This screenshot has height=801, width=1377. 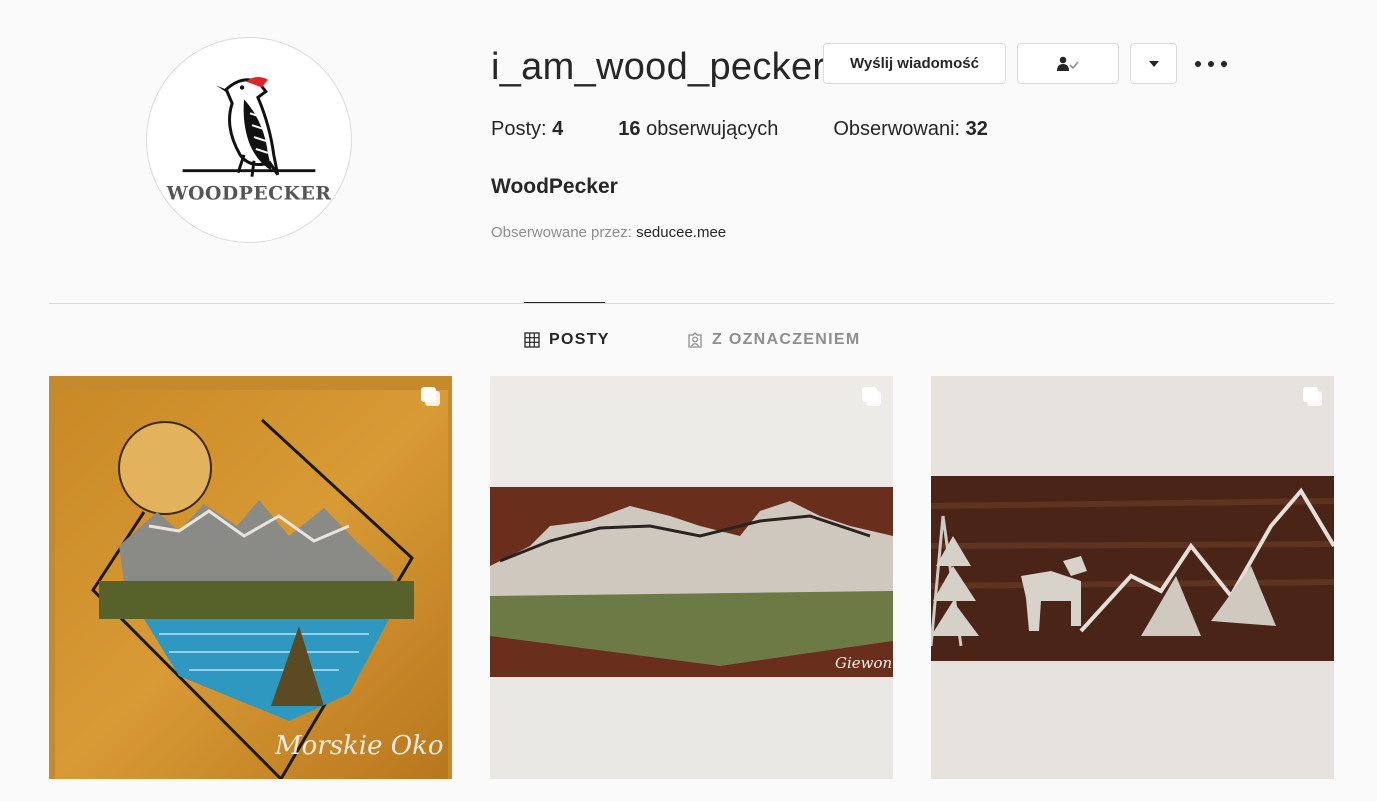 What do you see at coordinates (695, 340) in the screenshot?
I see `tagged-person-icon` at bounding box center [695, 340].